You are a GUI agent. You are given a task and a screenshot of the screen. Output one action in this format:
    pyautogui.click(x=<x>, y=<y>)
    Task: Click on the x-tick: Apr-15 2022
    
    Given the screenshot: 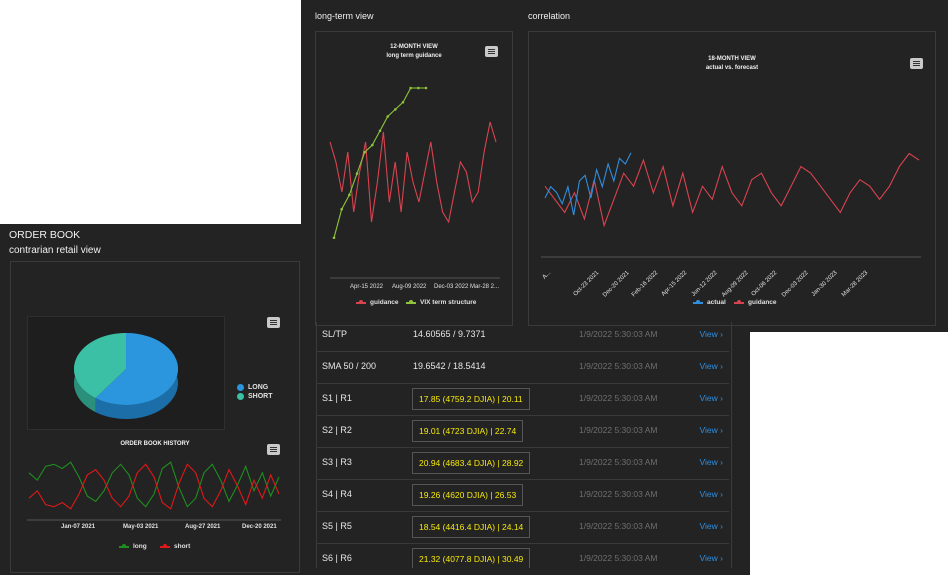 What is the action you would take?
    pyautogui.click(x=367, y=287)
    